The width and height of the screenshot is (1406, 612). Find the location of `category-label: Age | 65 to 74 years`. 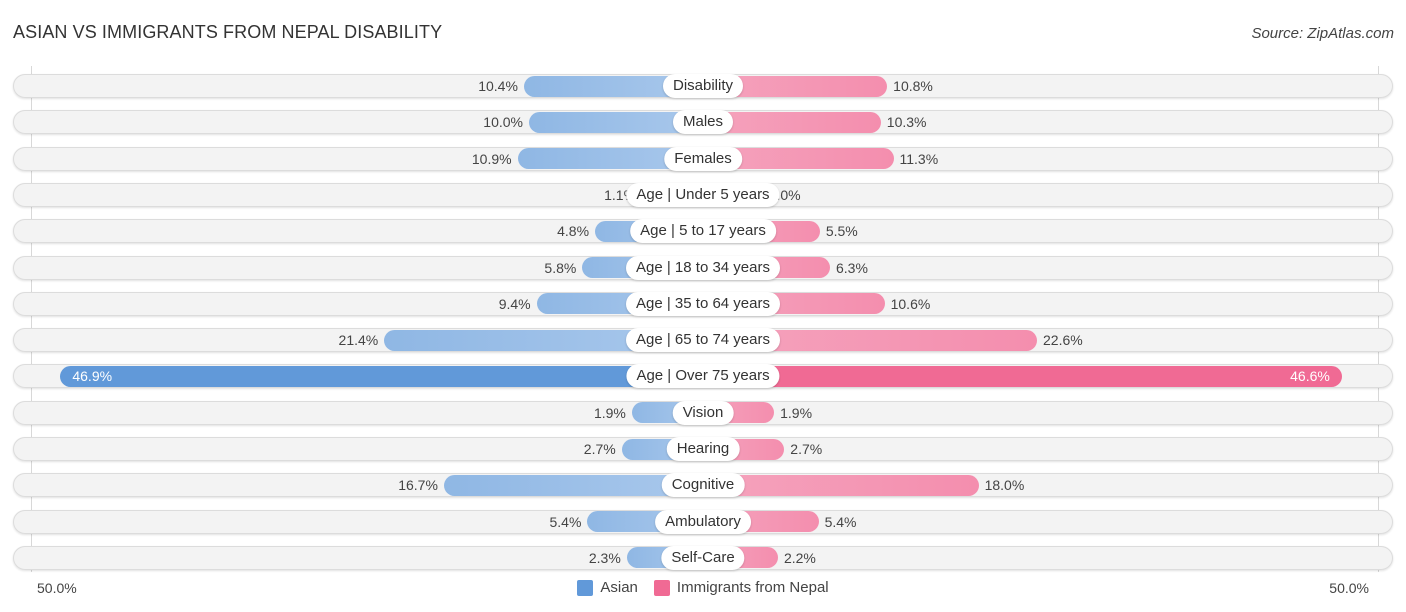

category-label: Age | 65 to 74 years is located at coordinates (703, 340).